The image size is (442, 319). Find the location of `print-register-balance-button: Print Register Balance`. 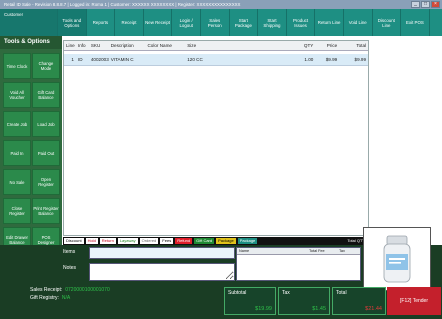

print-register-balance-button: Print Register Balance is located at coordinates (46, 211).